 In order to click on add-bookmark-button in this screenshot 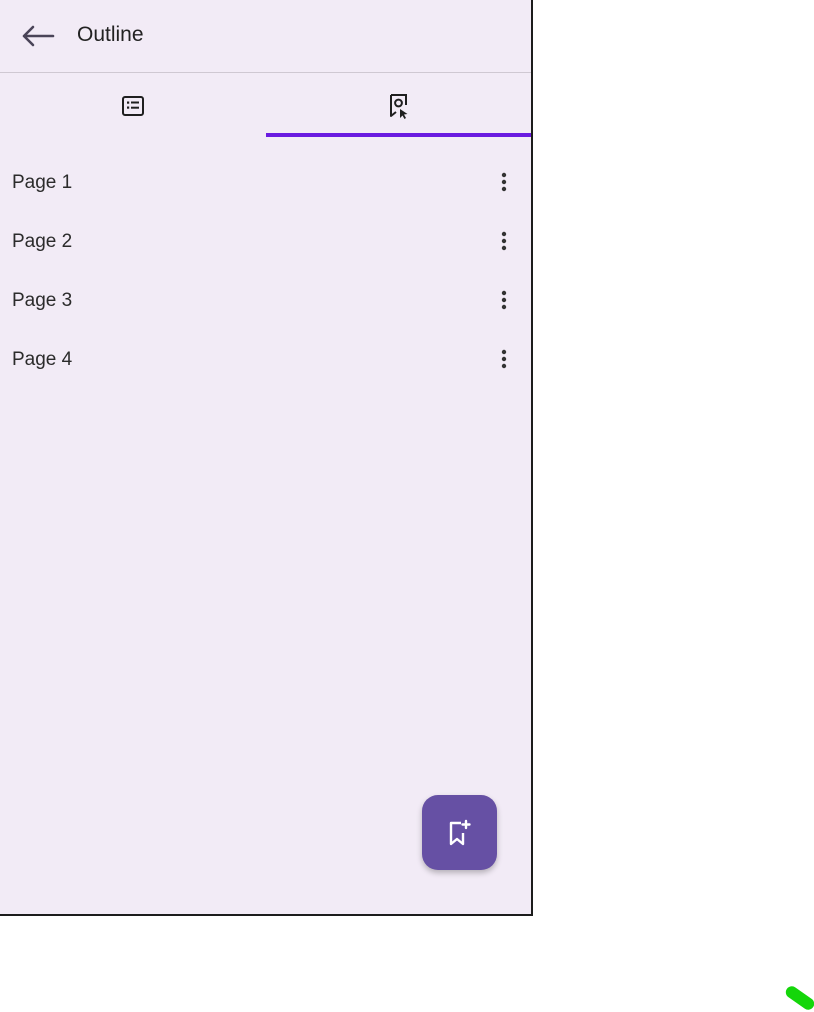, I will do `click(459, 832)`.